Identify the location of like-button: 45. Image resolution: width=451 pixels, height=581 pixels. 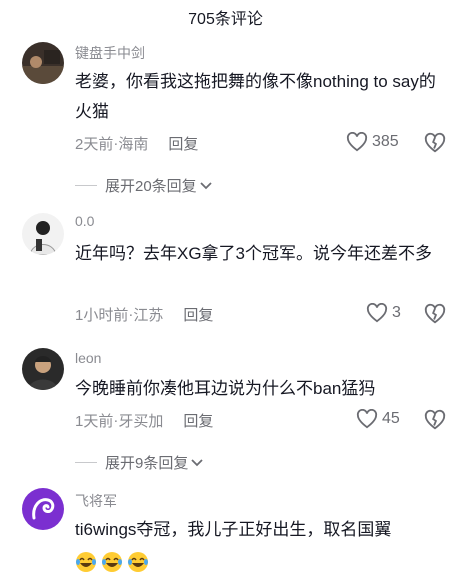
(378, 419).